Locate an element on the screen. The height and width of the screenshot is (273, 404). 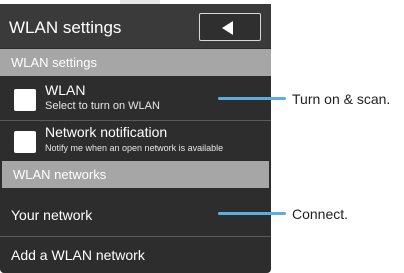
network-notification-title: Network notification is located at coordinates (106, 132).